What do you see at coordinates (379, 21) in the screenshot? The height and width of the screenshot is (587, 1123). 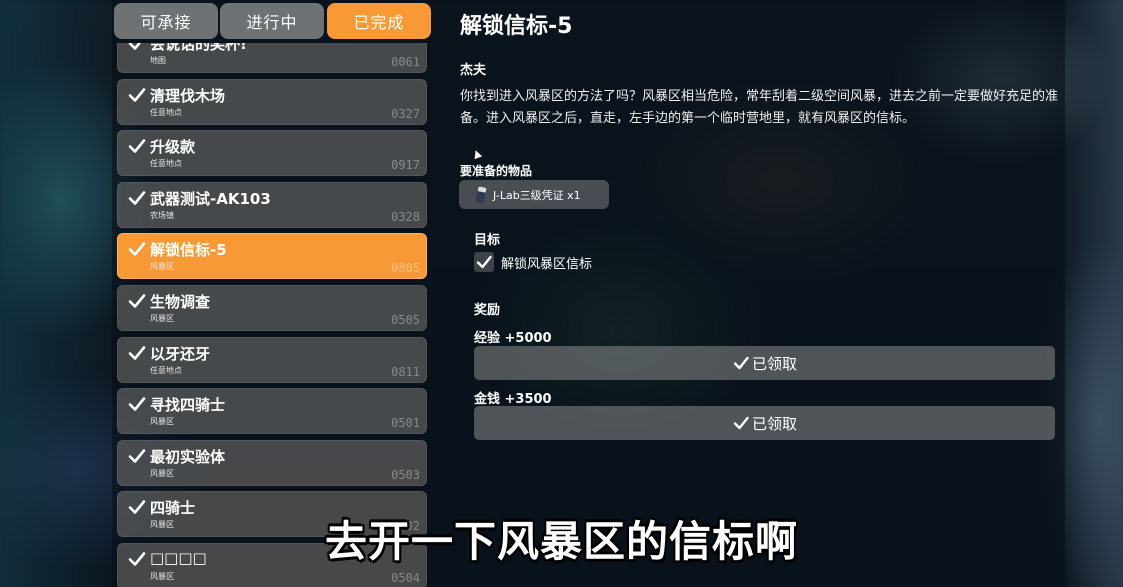 I see `tab-completed: 已完成` at bounding box center [379, 21].